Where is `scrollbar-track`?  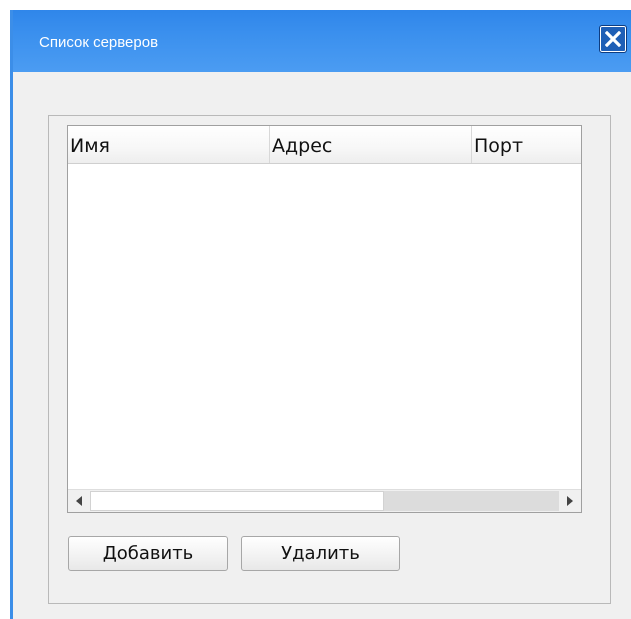
scrollbar-track is located at coordinates (471, 501).